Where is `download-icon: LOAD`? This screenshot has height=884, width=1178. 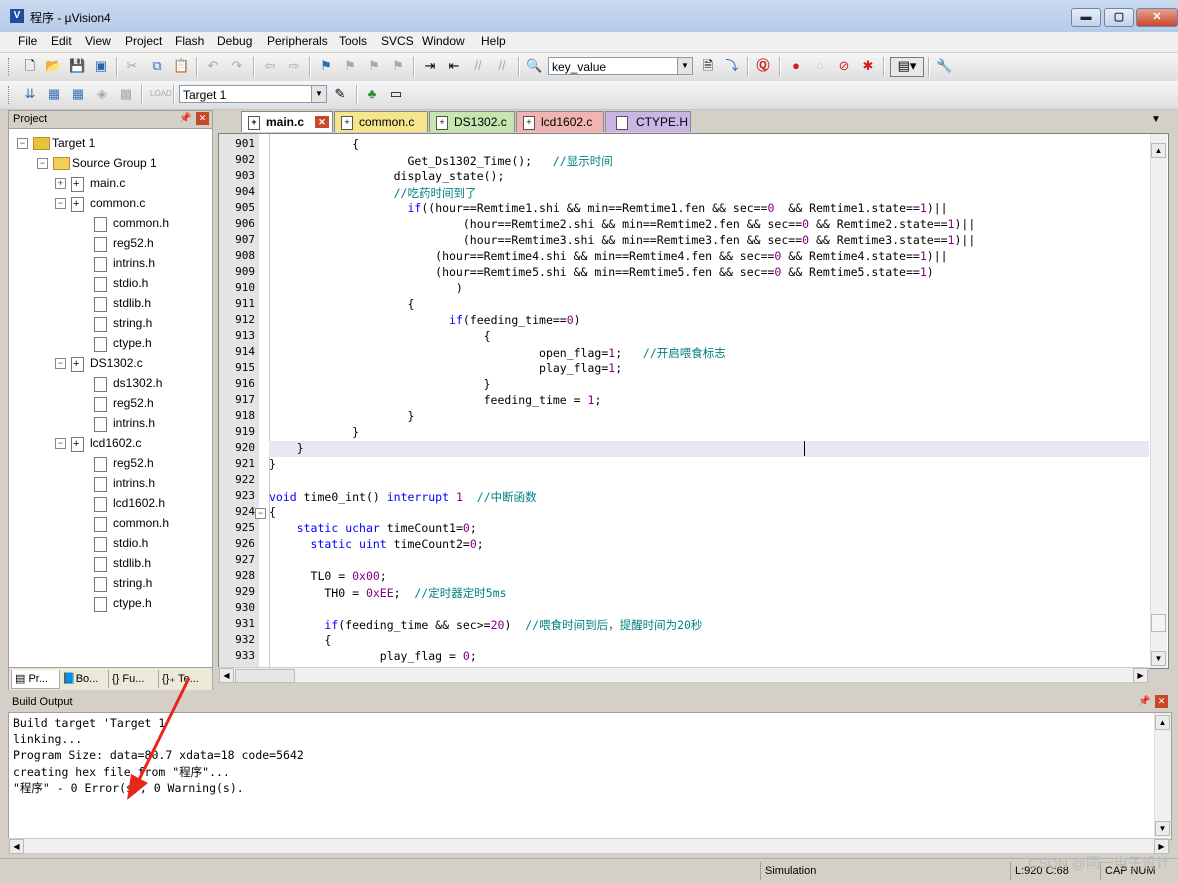 download-icon: LOAD is located at coordinates (161, 94).